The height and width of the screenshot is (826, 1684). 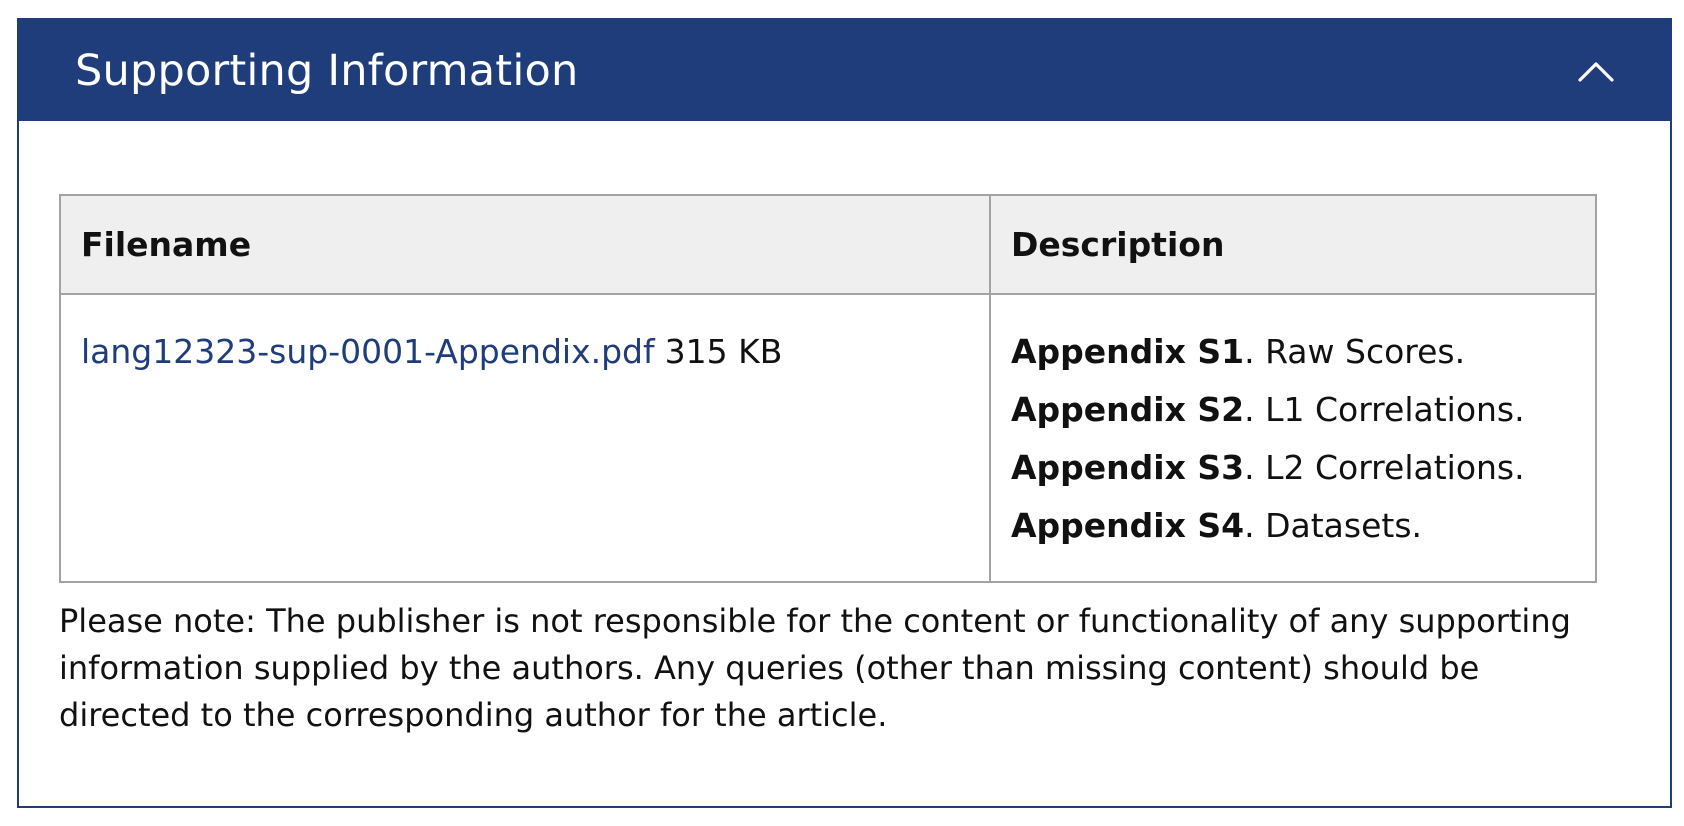 What do you see at coordinates (1293, 244) in the screenshot?
I see `column-header-description: Description` at bounding box center [1293, 244].